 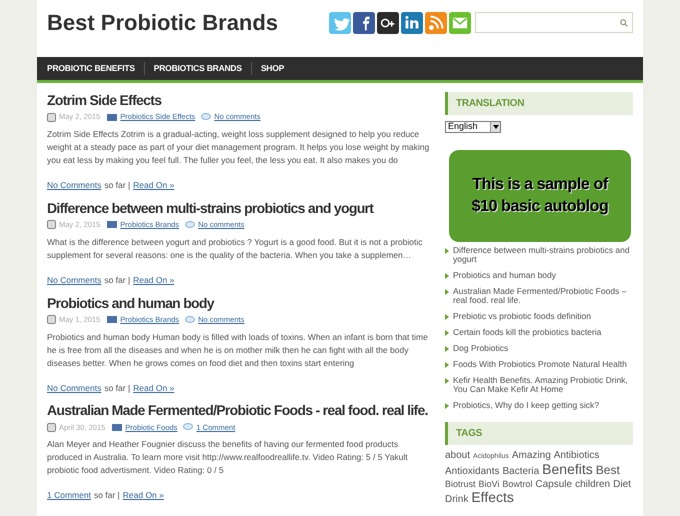 What do you see at coordinates (517, 484) in the screenshot?
I see `tag-link: Bowtrol` at bounding box center [517, 484].